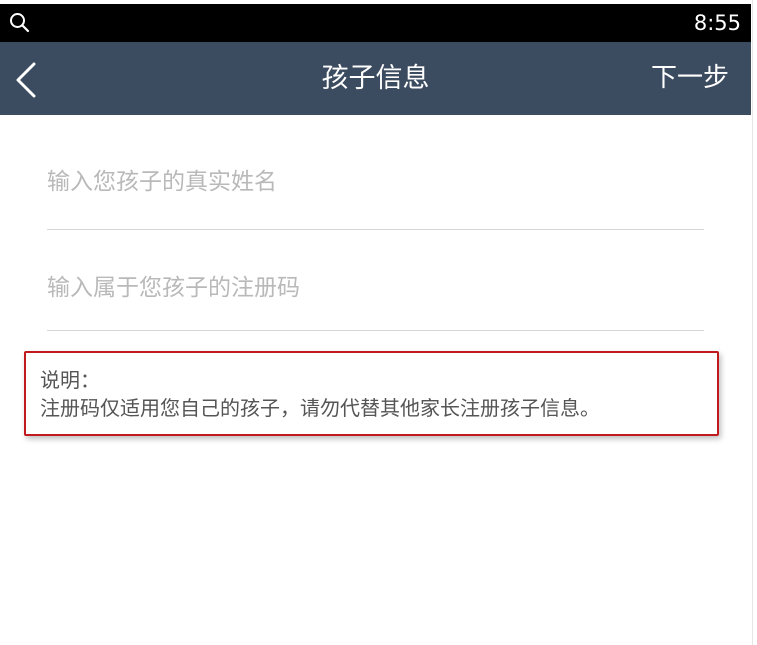  What do you see at coordinates (375, 288) in the screenshot?
I see `registration-code-input` at bounding box center [375, 288].